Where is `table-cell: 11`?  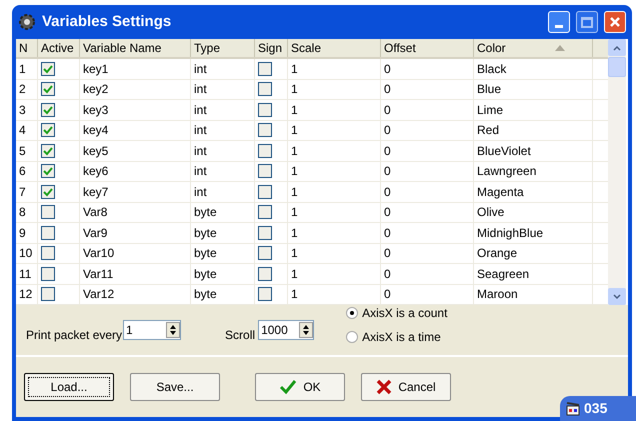
table-cell: 11 is located at coordinates (27, 274).